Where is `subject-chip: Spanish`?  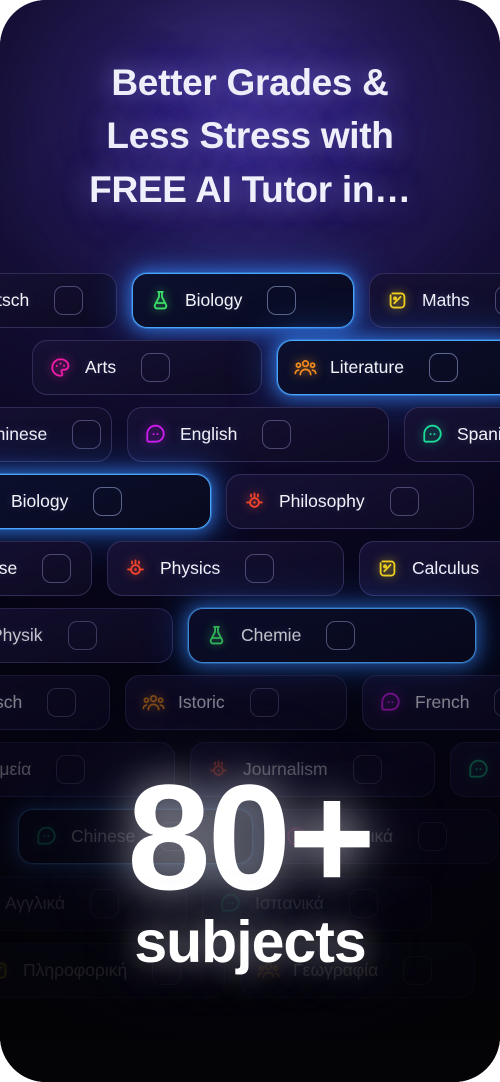 subject-chip: Spanish is located at coordinates (452, 434).